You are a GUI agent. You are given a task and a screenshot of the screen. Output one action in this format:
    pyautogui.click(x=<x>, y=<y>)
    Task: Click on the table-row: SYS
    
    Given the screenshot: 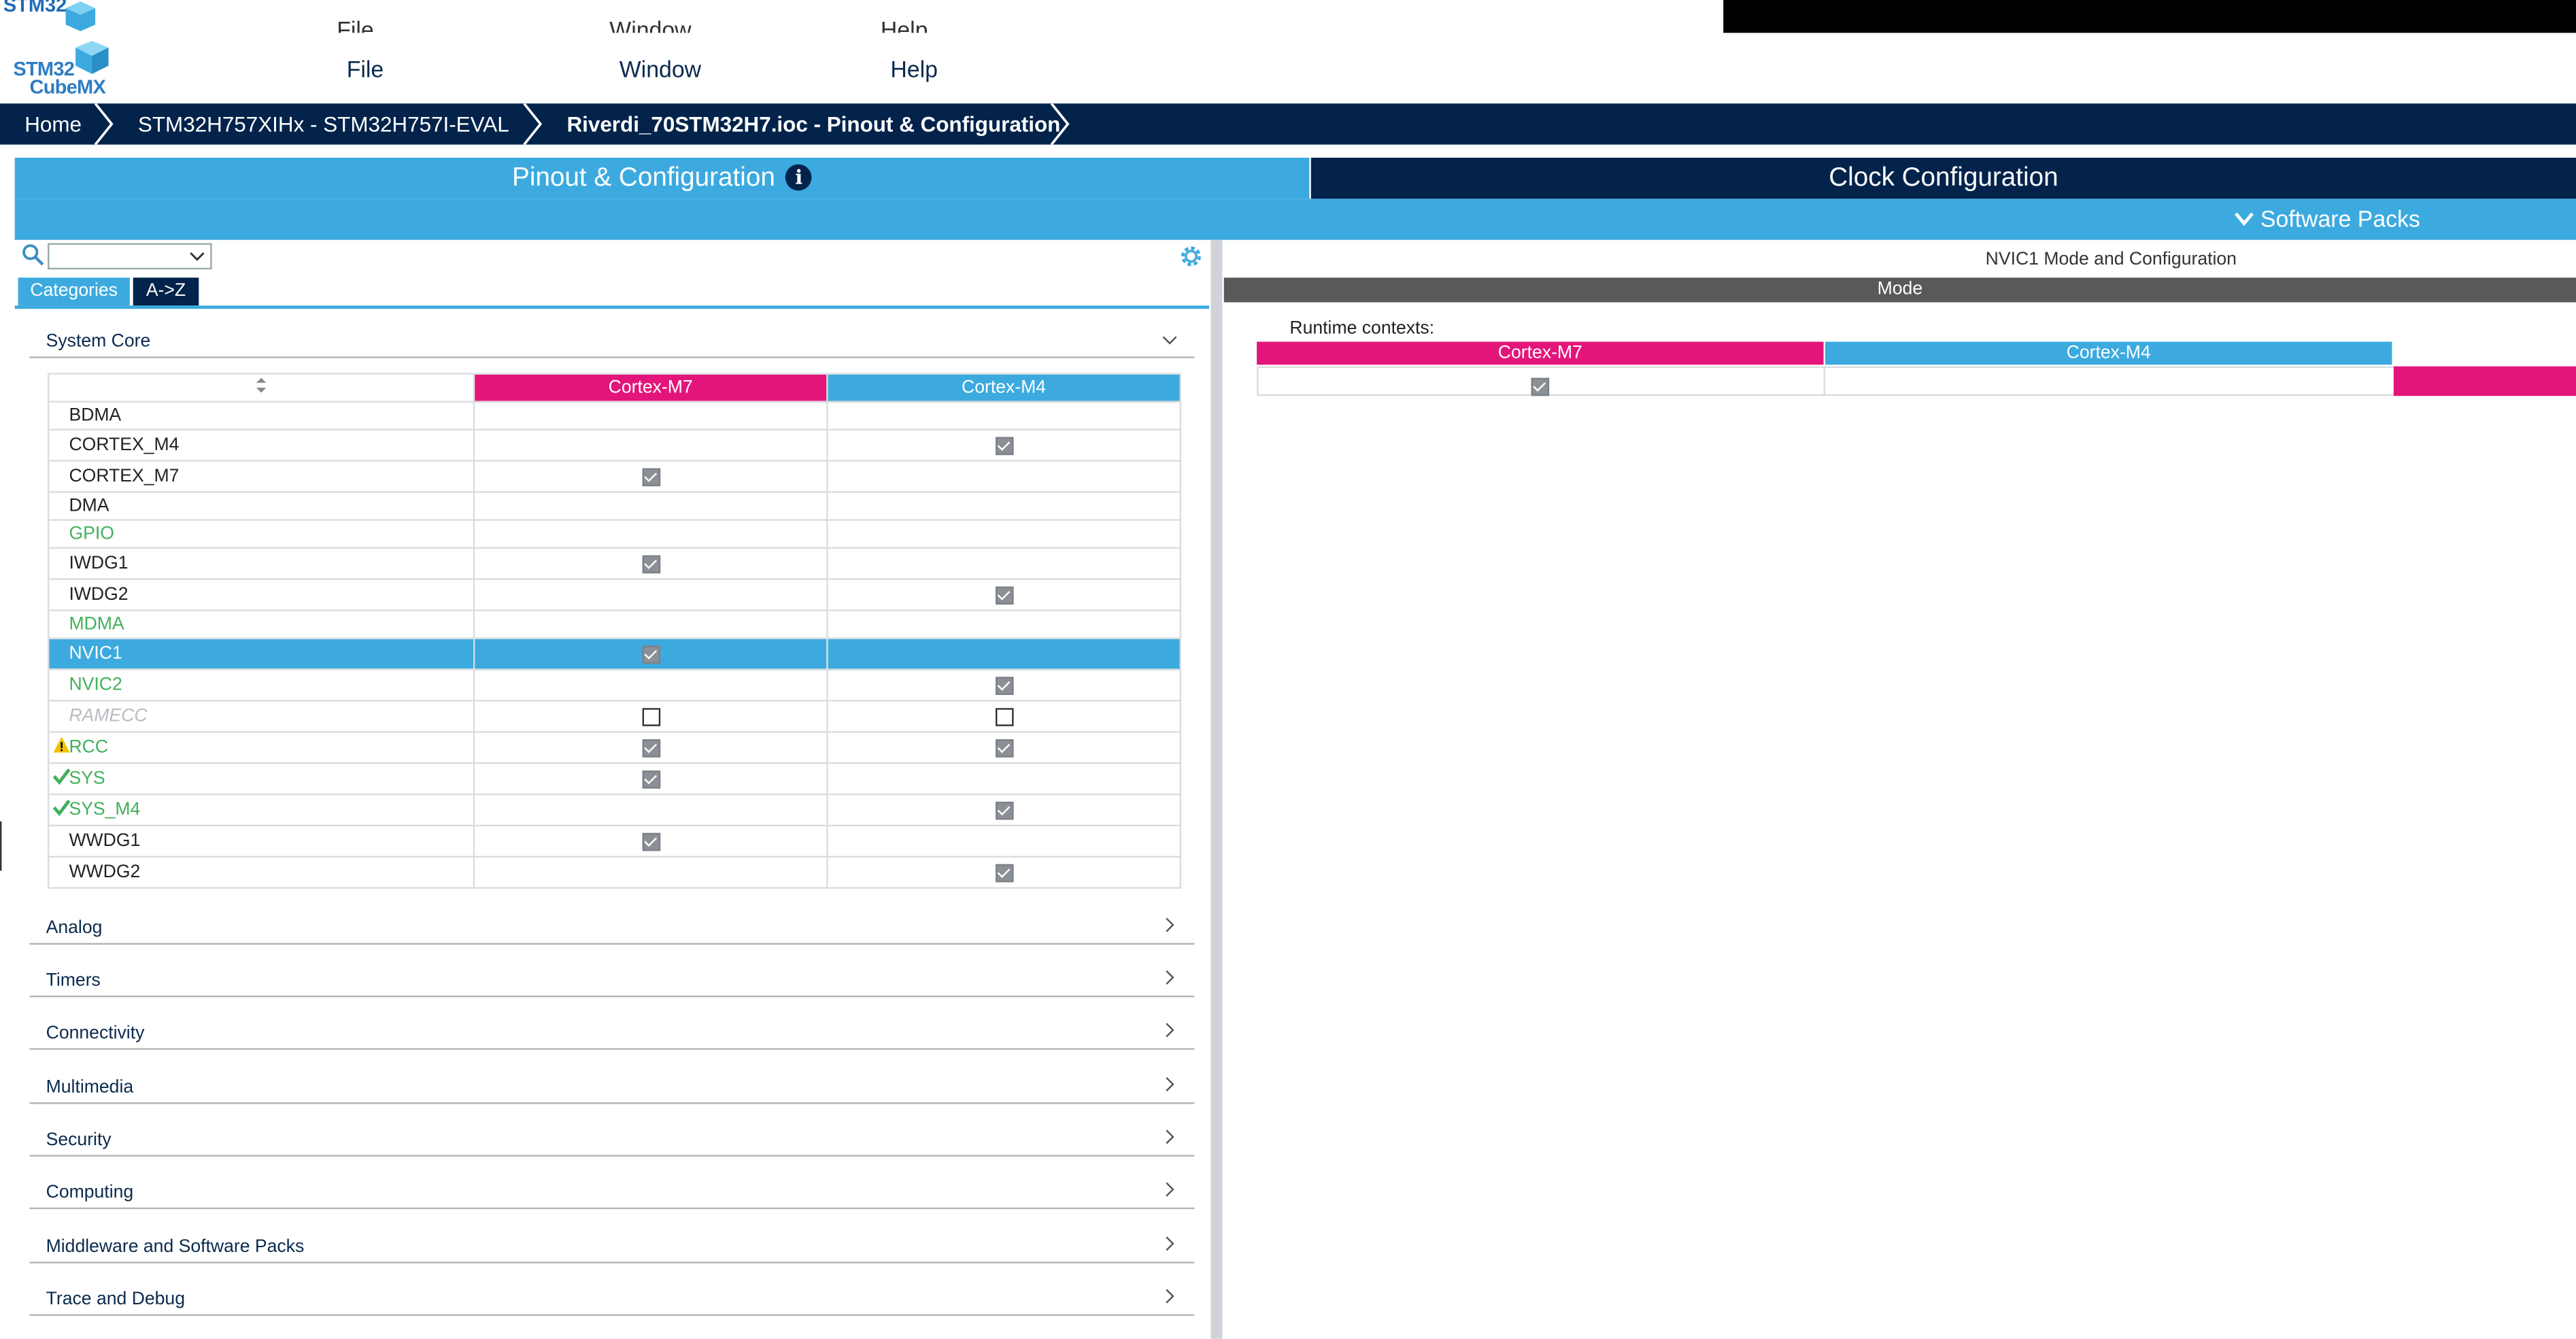 What is the action you would take?
    pyautogui.click(x=614, y=779)
    